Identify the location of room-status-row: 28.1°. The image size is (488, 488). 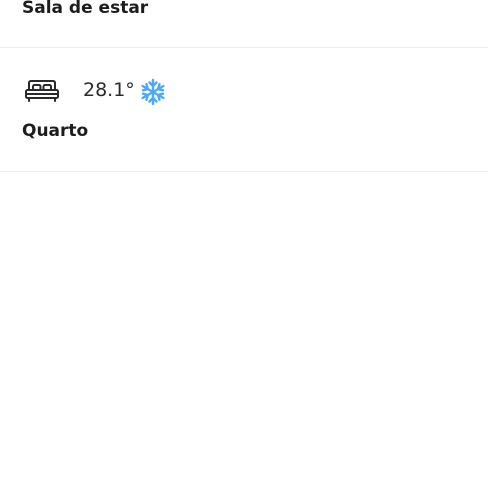
(244, 91).